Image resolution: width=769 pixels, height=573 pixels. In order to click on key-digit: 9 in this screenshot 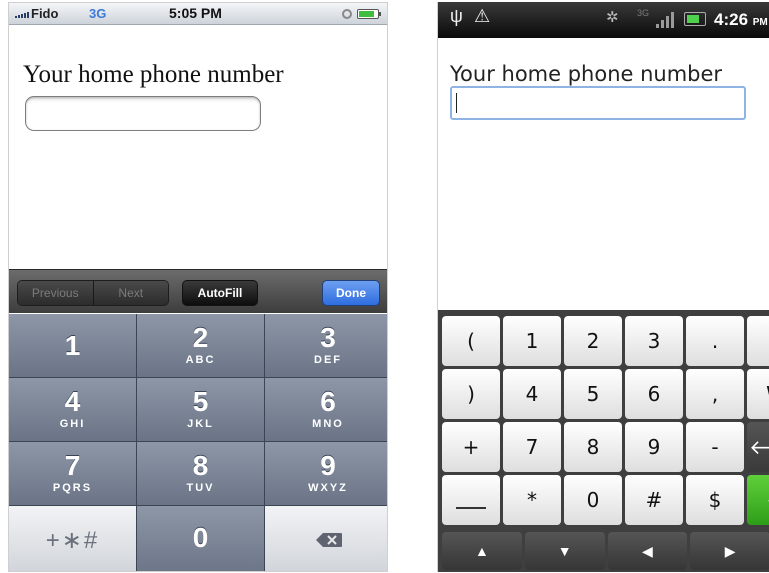, I will do `click(328, 465)`.